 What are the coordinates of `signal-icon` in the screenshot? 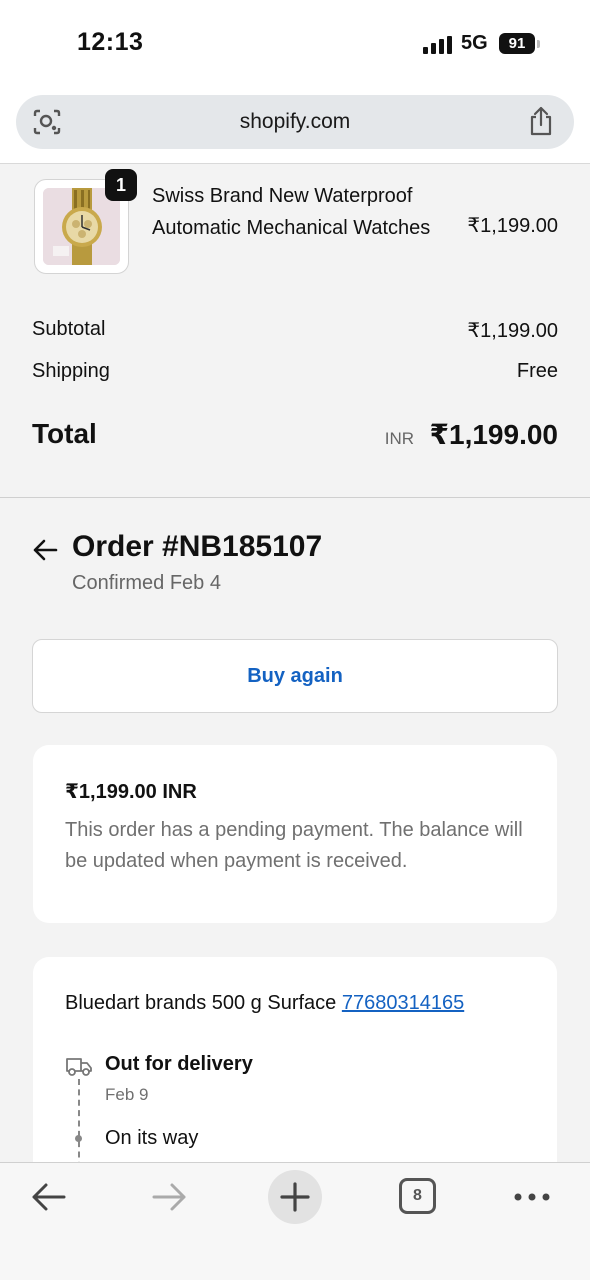 It's located at (437, 45).